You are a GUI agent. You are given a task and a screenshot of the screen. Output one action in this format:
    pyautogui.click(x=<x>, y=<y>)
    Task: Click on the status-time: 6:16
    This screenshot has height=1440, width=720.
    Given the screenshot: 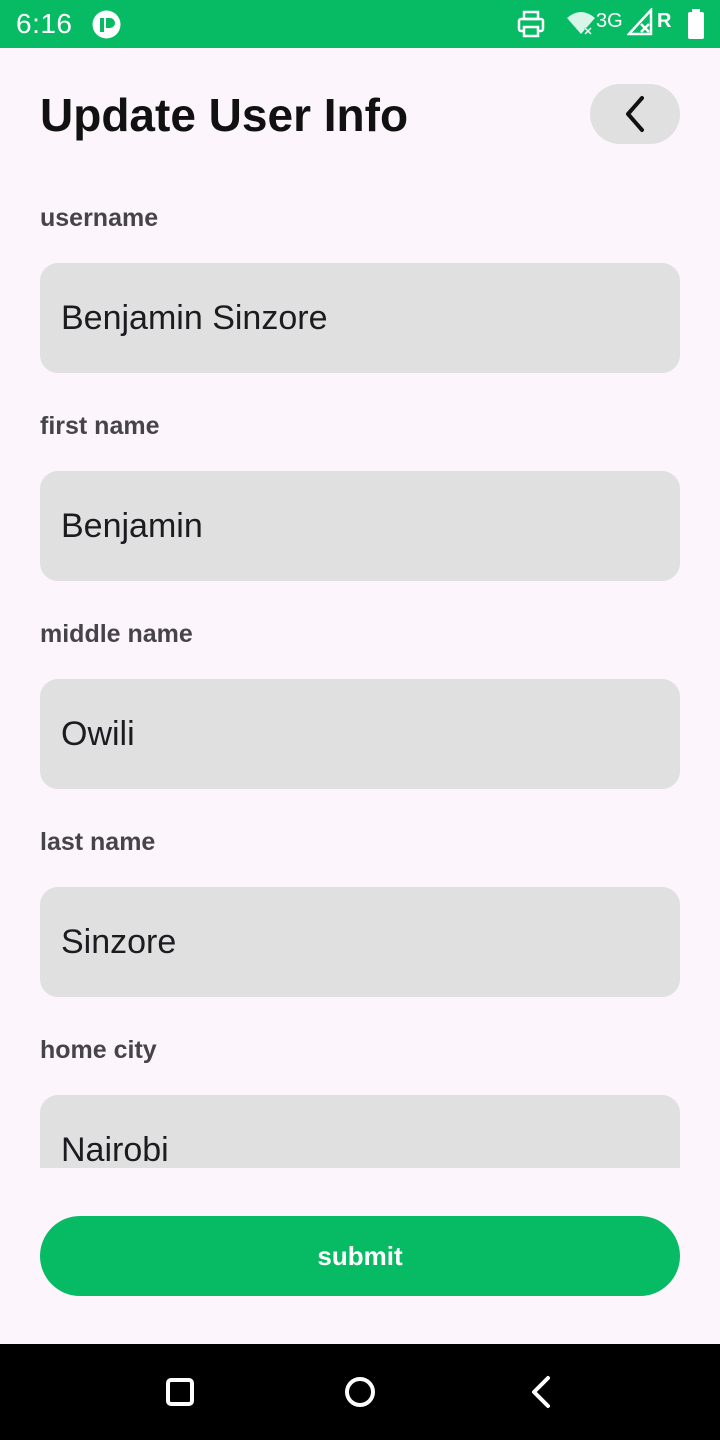 What is the action you would take?
    pyautogui.click(x=44, y=23)
    